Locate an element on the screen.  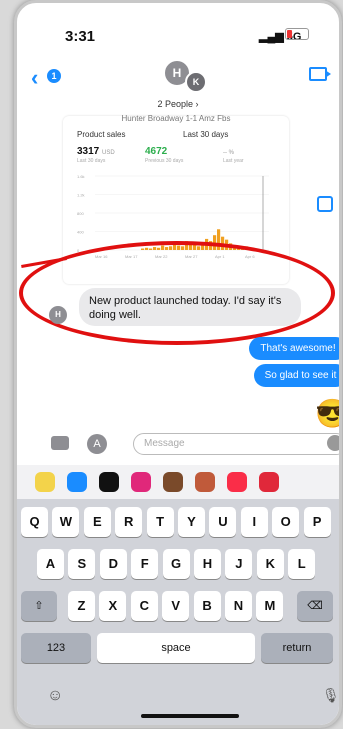
key-b: B is located at coordinates (207, 606).